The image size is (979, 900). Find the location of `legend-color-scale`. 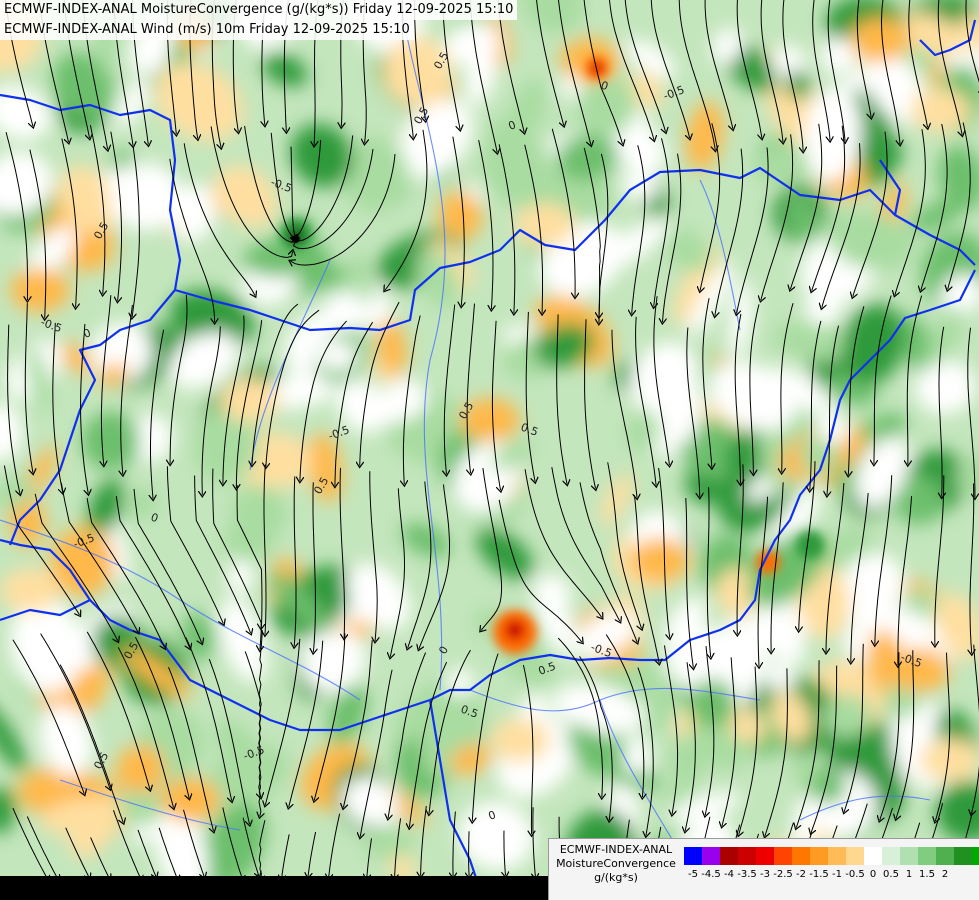

legend-color-scale is located at coordinates (831, 856).